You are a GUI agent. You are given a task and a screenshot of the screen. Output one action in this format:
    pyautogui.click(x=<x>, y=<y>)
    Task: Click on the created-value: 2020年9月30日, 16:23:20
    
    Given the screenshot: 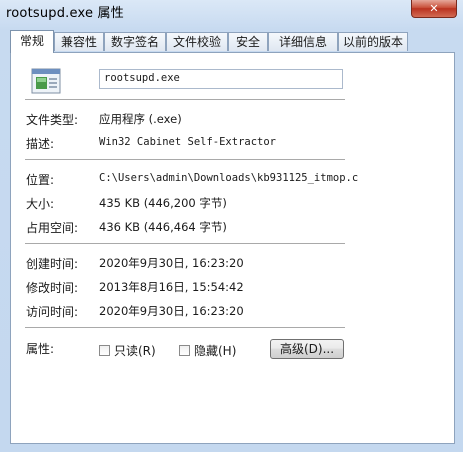 What is the action you would take?
    pyautogui.click(x=171, y=263)
    